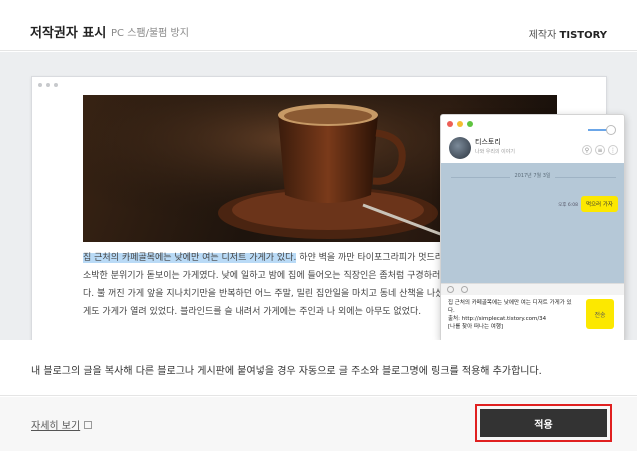 Image resolution: width=637 pixels, height=451 pixels. What do you see at coordinates (56, 426) in the screenshot?
I see `learn-more-label: 자세히 보기` at bounding box center [56, 426].